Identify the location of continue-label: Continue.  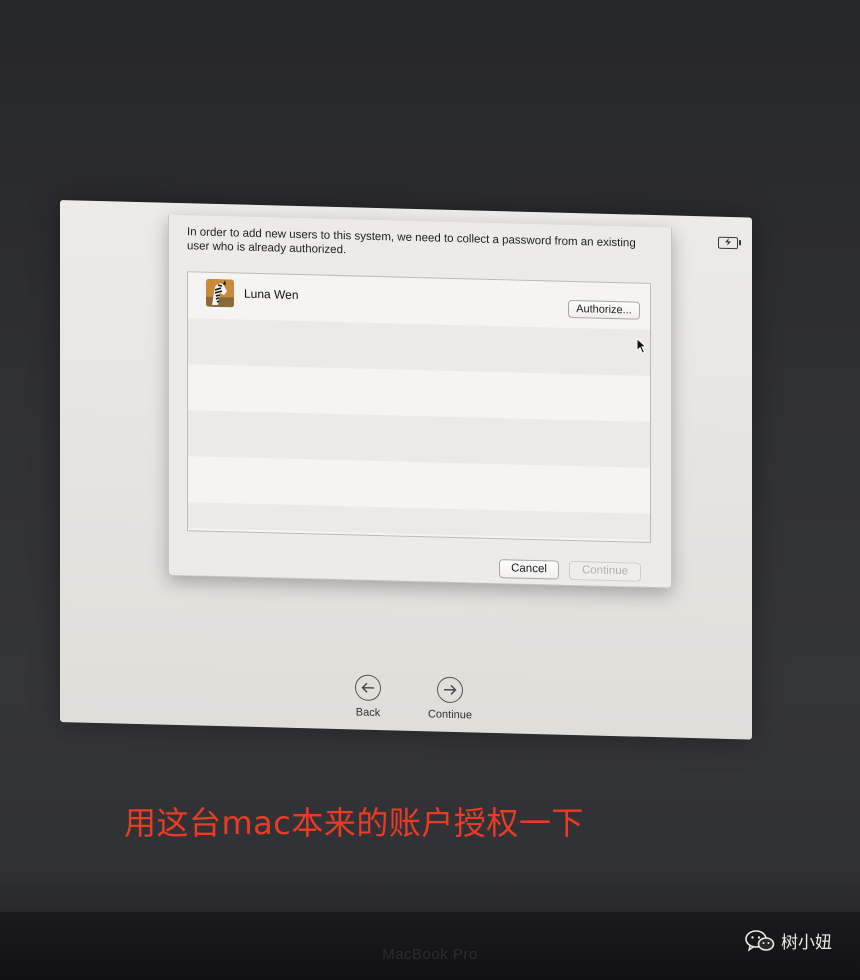
(450, 715).